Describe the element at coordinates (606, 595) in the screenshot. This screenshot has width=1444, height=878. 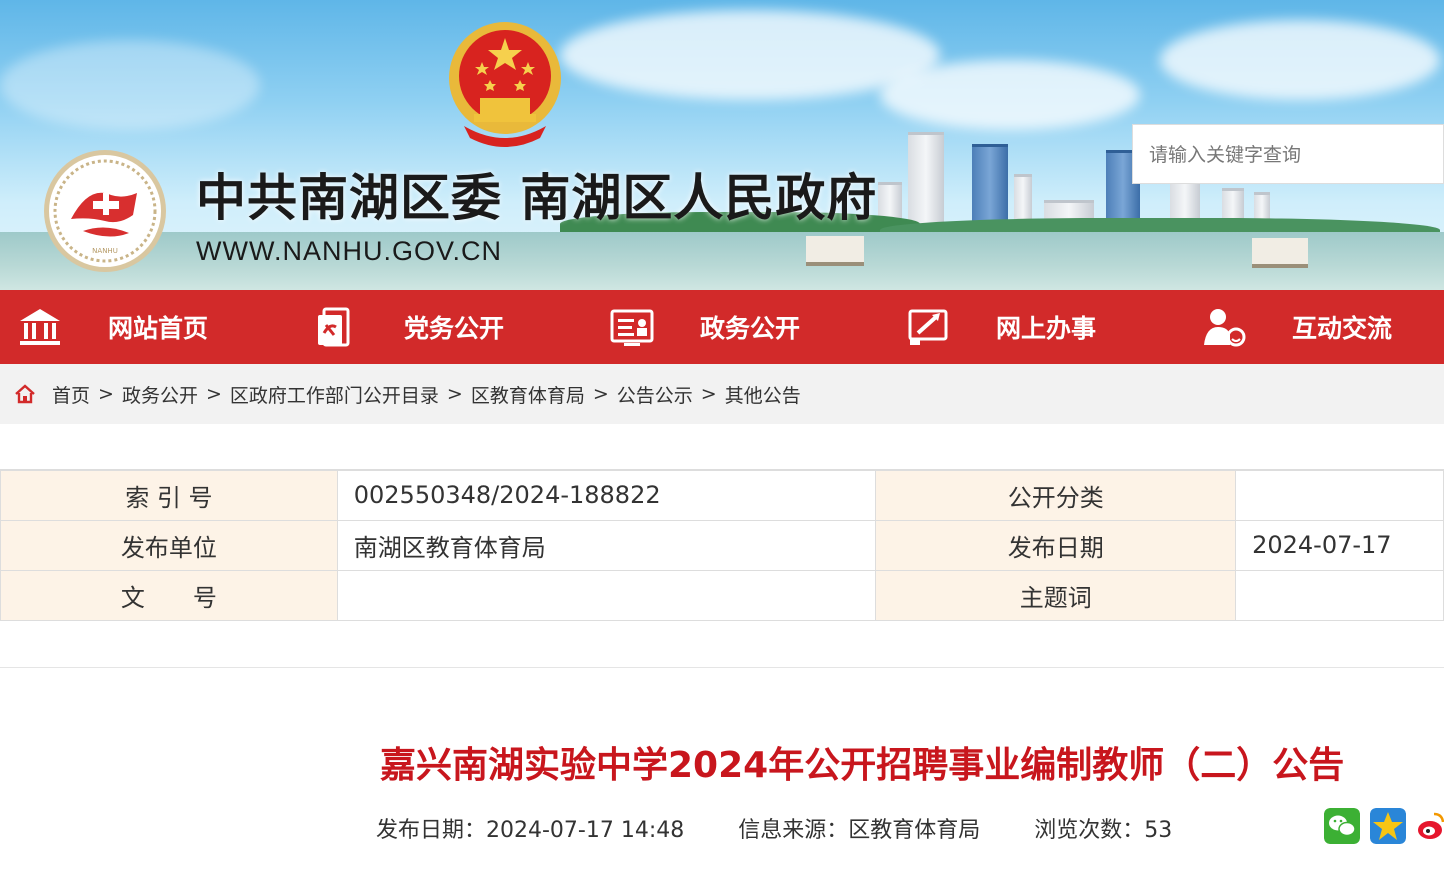
I see `document-number-value` at that location.